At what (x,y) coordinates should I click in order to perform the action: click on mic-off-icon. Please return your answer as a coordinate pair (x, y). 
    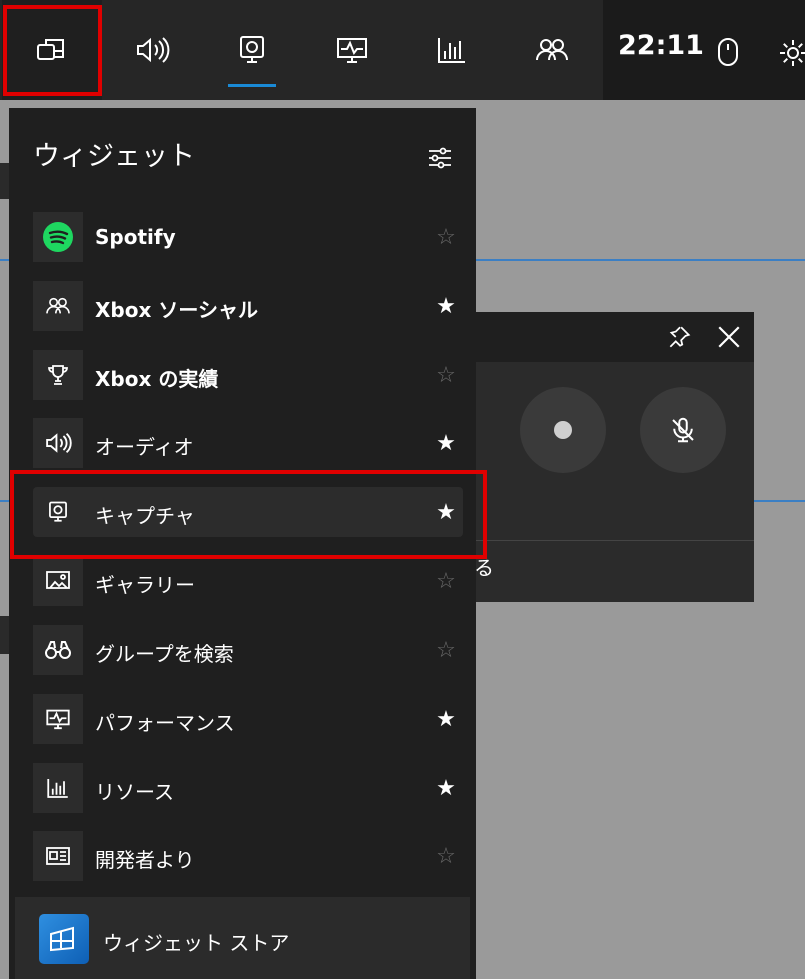
    Looking at the image, I should click on (683, 430).